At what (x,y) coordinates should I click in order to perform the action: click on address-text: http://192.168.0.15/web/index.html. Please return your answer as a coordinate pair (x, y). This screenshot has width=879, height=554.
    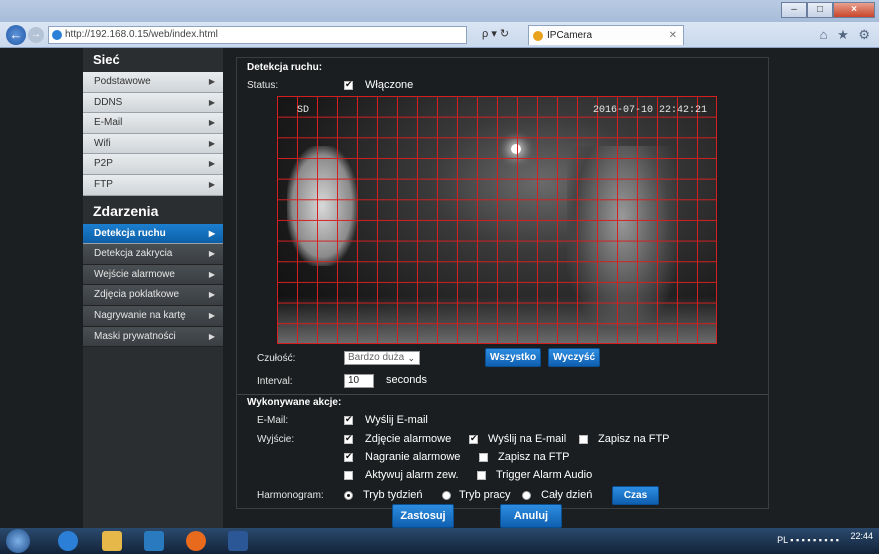
    Looking at the image, I should click on (141, 34).